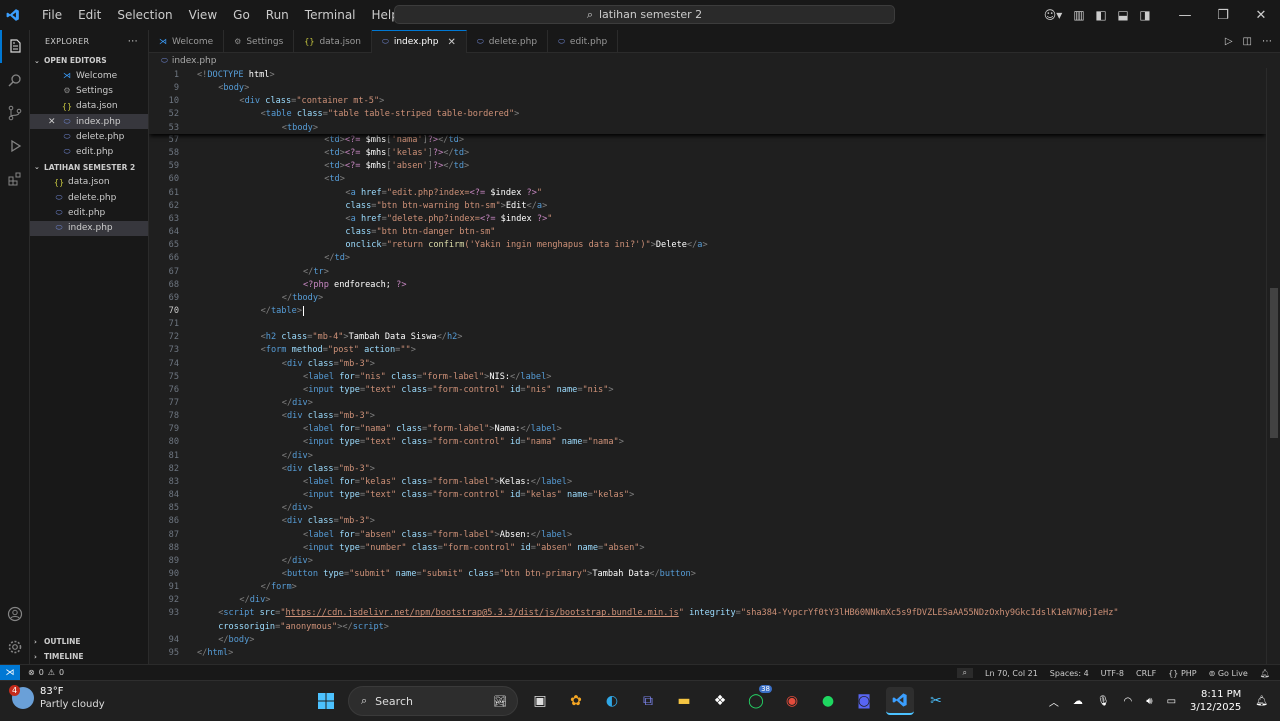  Describe the element at coordinates (57, 698) in the screenshot. I see `weather-widget: 4 83°F Partly cloudy` at that location.